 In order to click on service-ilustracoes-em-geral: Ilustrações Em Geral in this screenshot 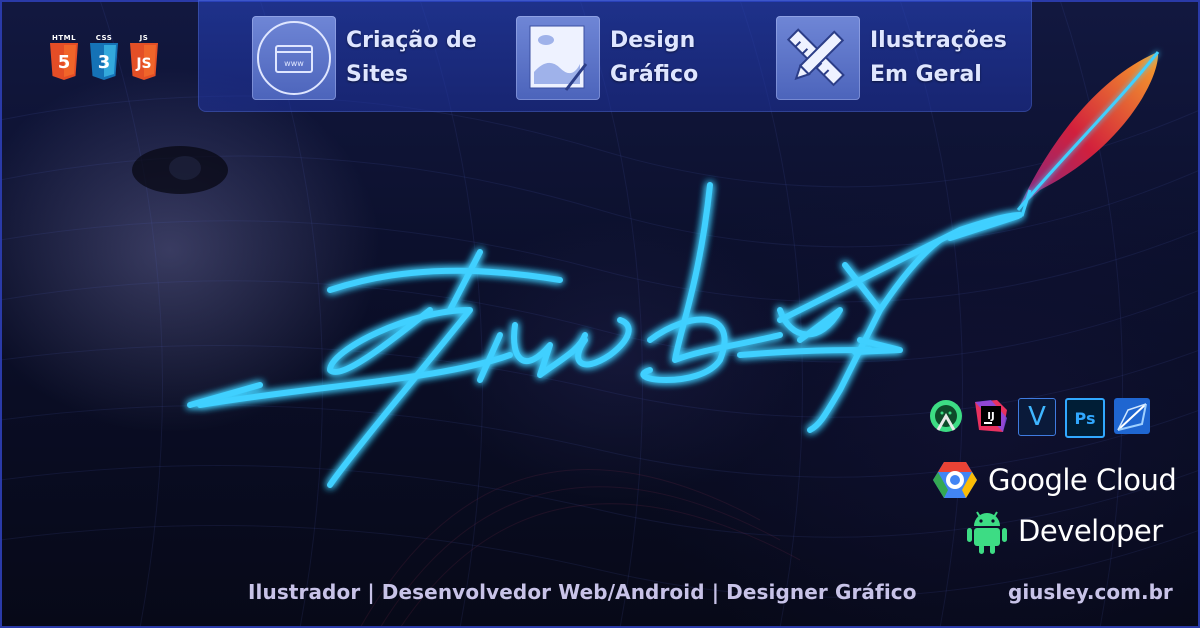, I will do `click(893, 58)`.